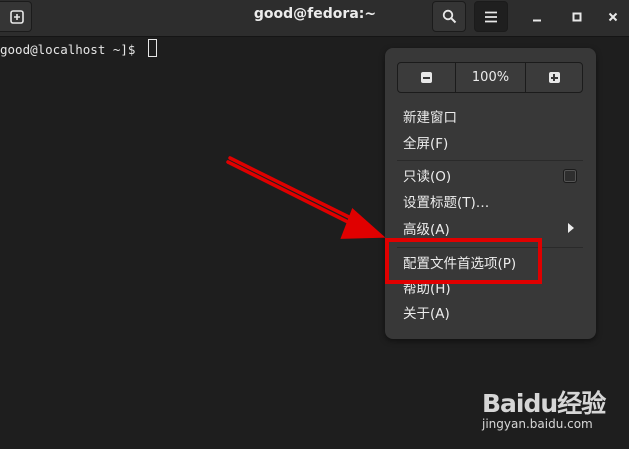 This screenshot has height=449, width=629. I want to click on watermark-logo: Baidu经验, so click(544, 403).